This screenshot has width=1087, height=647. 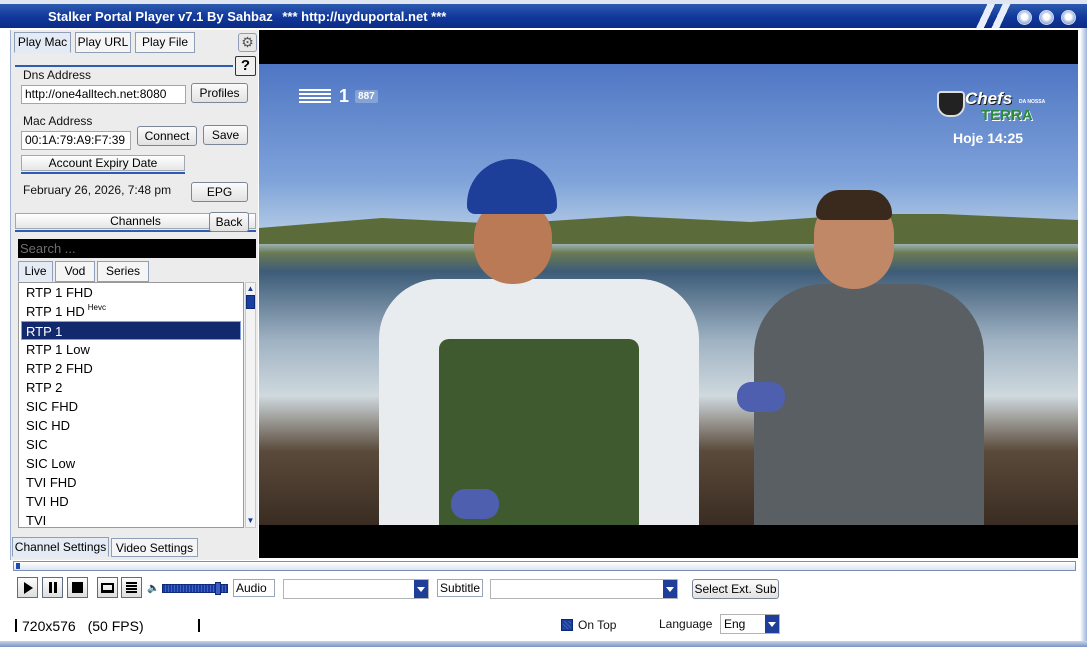 I want to click on list-item: RTP 1 HD Hevc, so click(x=131, y=311).